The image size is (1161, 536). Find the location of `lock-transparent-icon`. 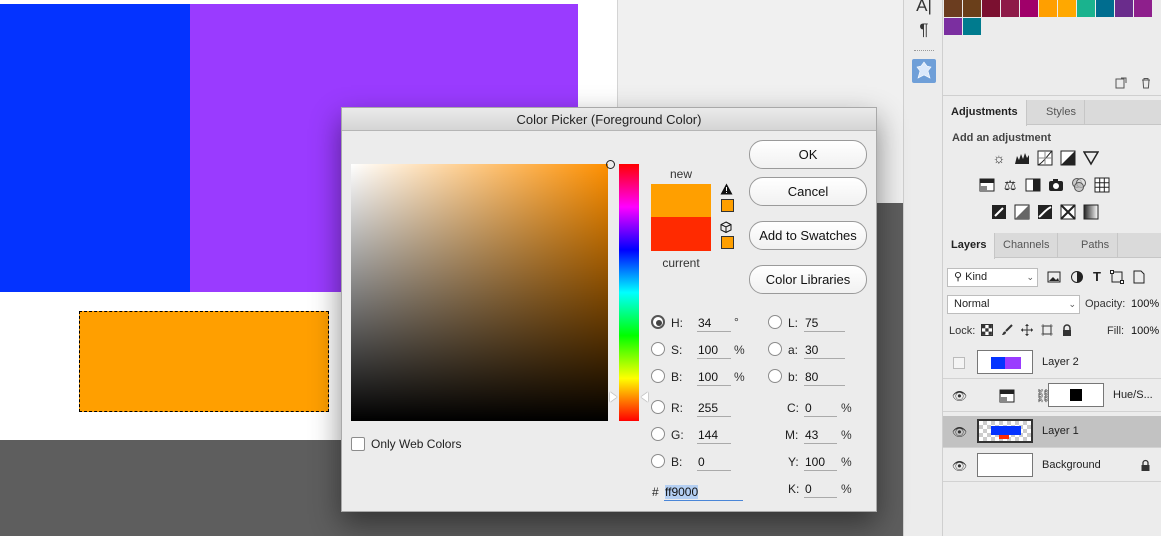

lock-transparent-icon is located at coordinates (987, 331).